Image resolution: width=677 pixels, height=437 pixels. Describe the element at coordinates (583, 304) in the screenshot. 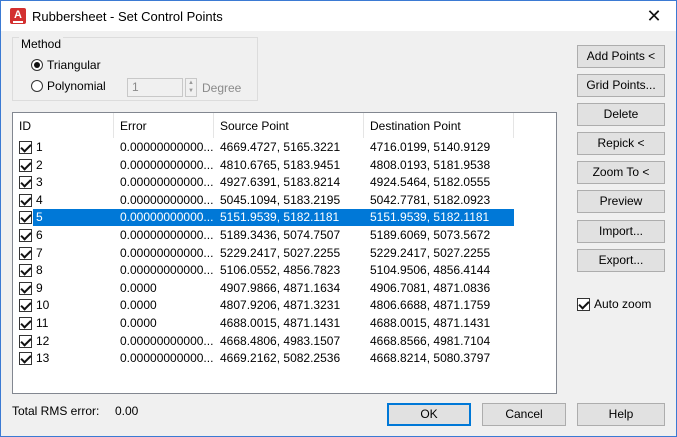

I see `auto-zoom-check-icon` at that location.